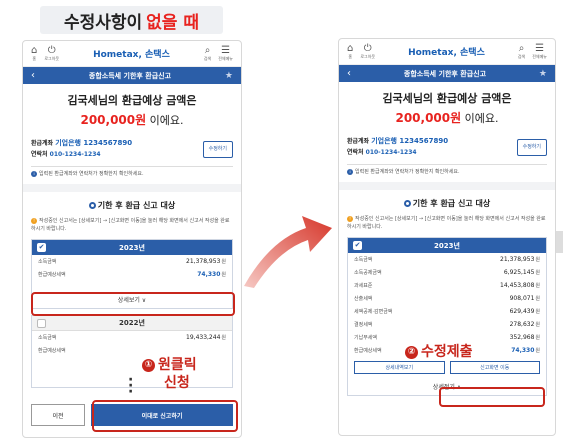  Describe the element at coordinates (52, 351) in the screenshot. I see `table-row: 환급예상세액` at that location.